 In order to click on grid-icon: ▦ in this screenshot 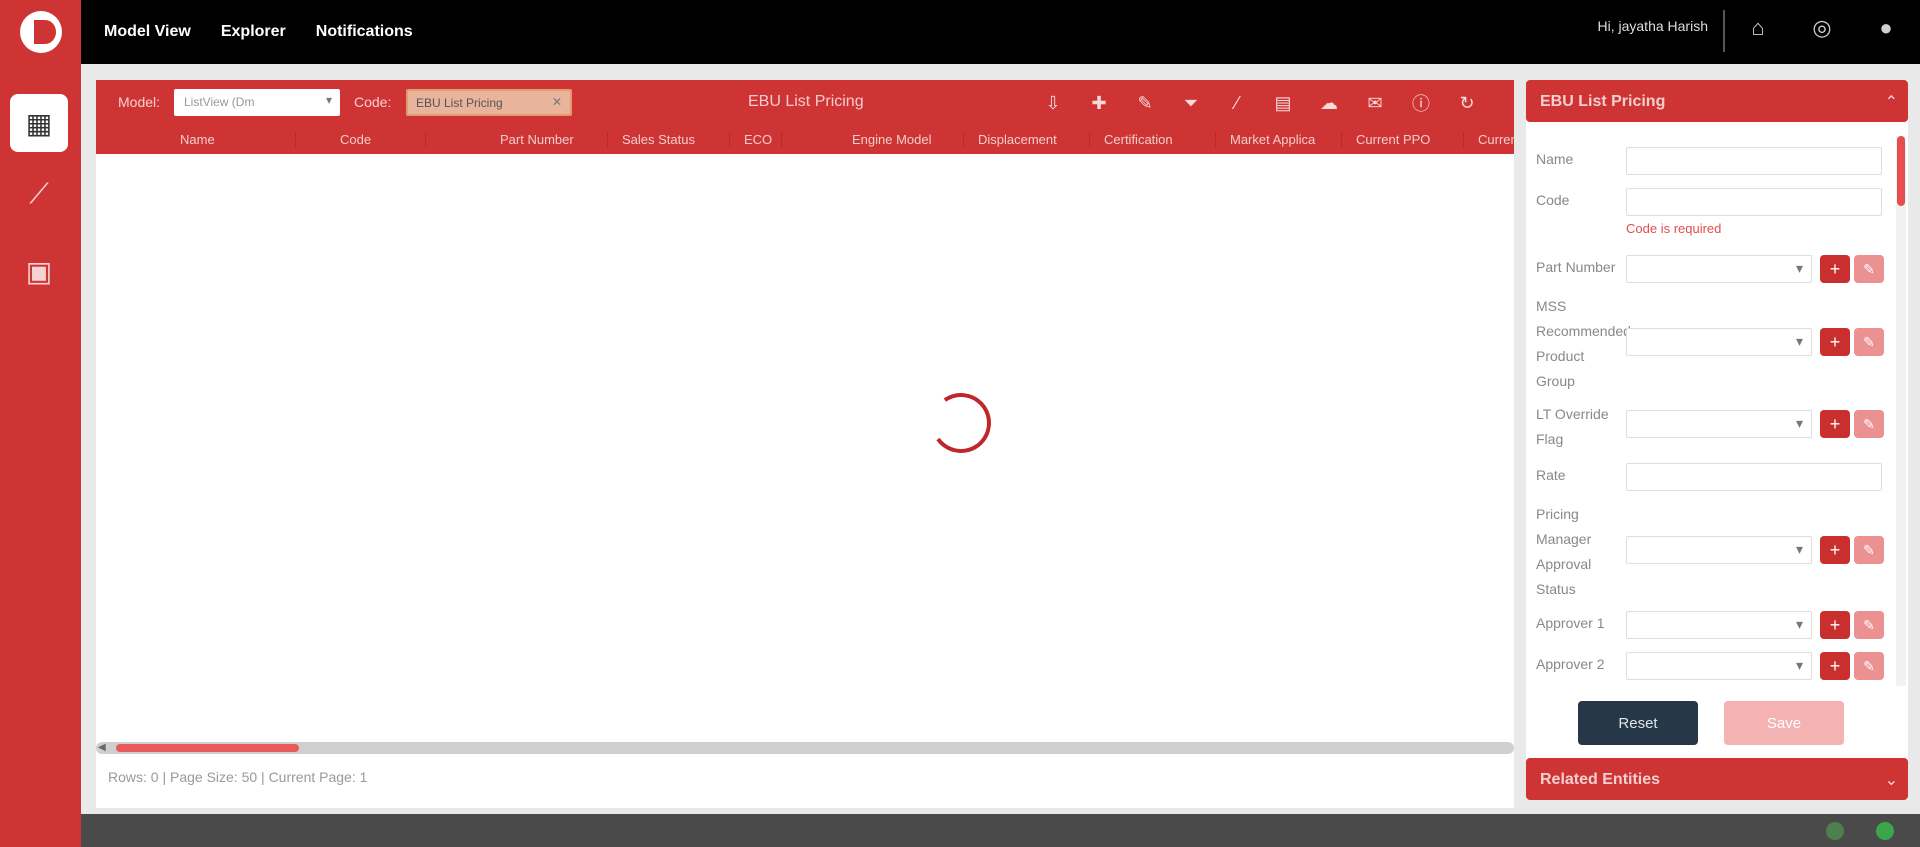, I will do `click(39, 123)`.